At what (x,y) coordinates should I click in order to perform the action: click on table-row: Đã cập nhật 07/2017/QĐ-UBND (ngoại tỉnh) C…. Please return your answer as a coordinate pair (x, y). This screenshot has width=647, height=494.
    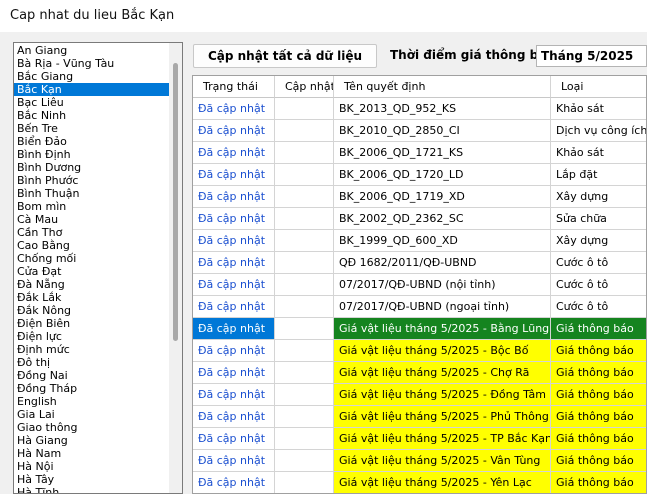
    Looking at the image, I should click on (419, 307).